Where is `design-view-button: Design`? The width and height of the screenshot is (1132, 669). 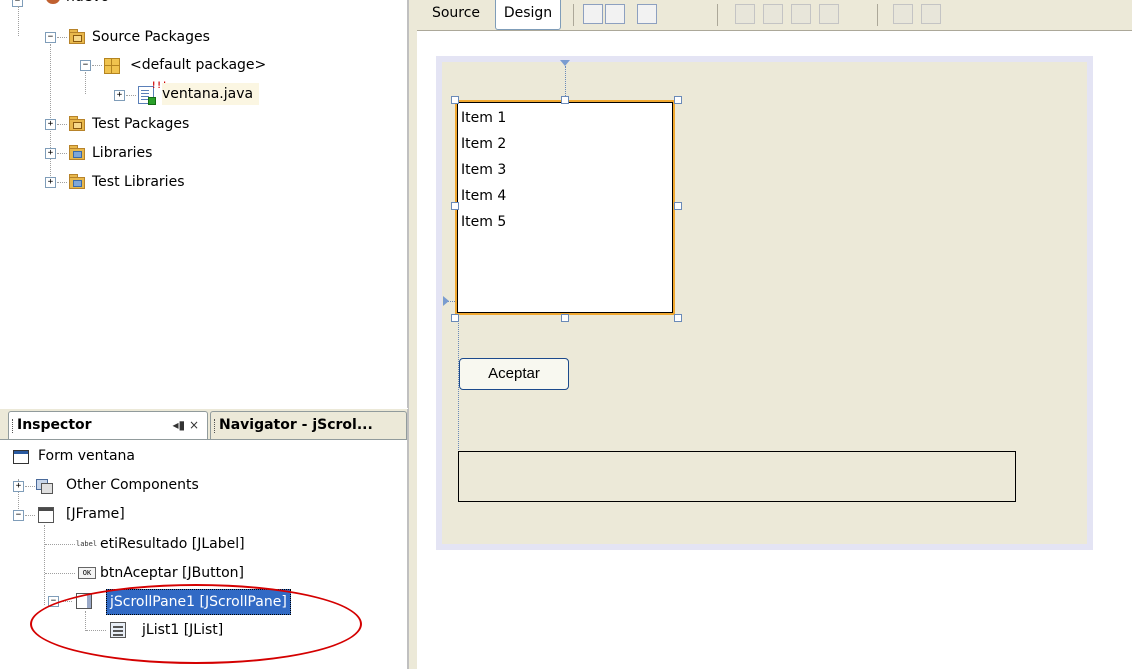
design-view-button: Design is located at coordinates (528, 15).